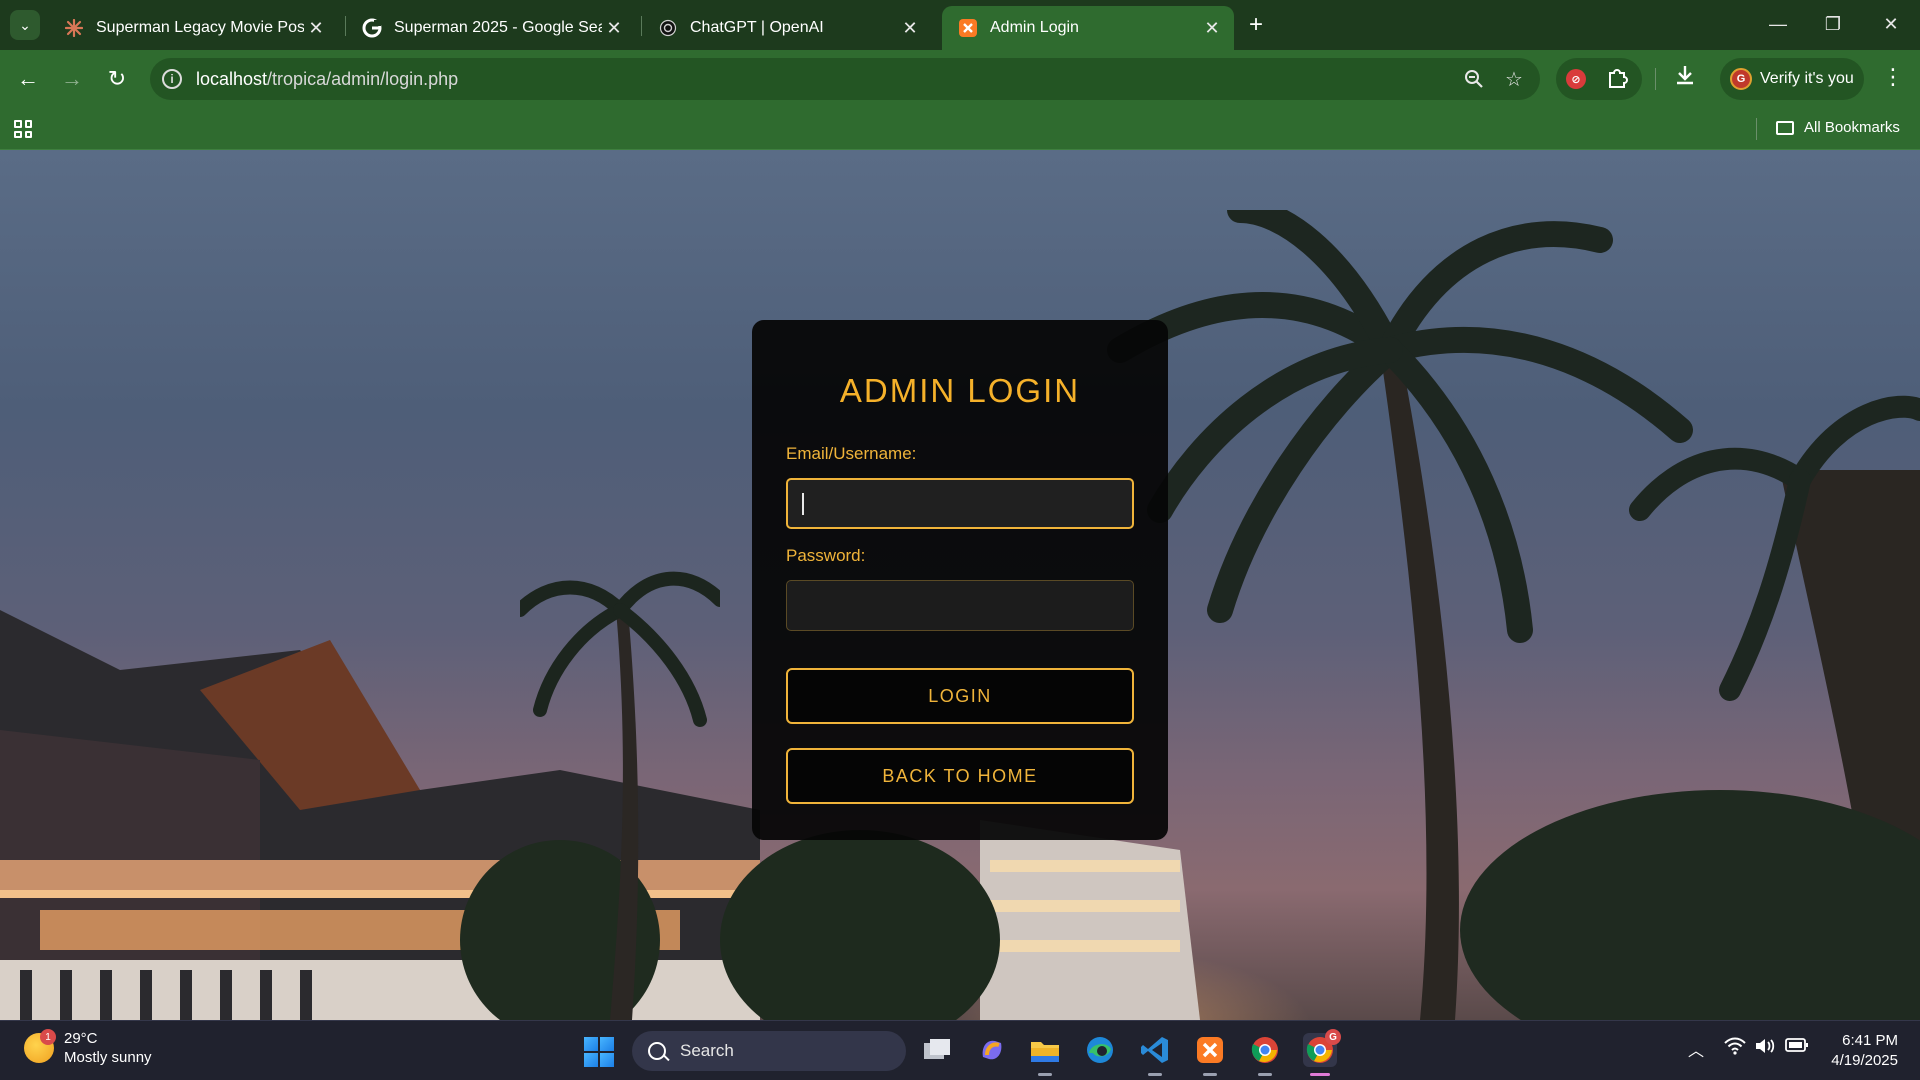  Describe the element at coordinates (1514, 79) in the screenshot. I see `star-icon: ☆` at that location.